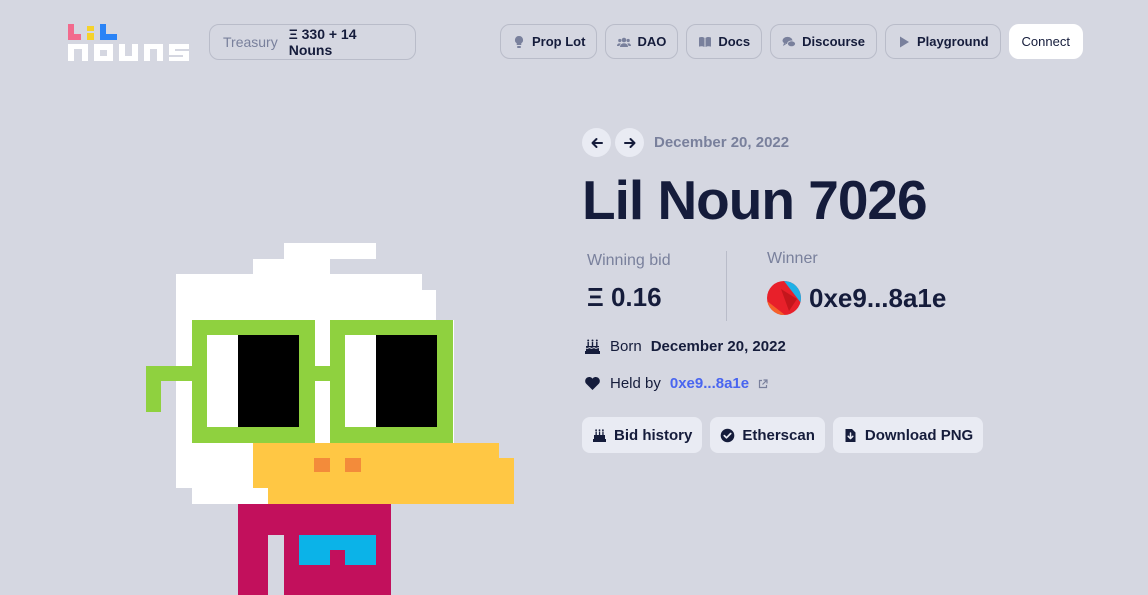  I want to click on nav-docs-button: Docs, so click(724, 41).